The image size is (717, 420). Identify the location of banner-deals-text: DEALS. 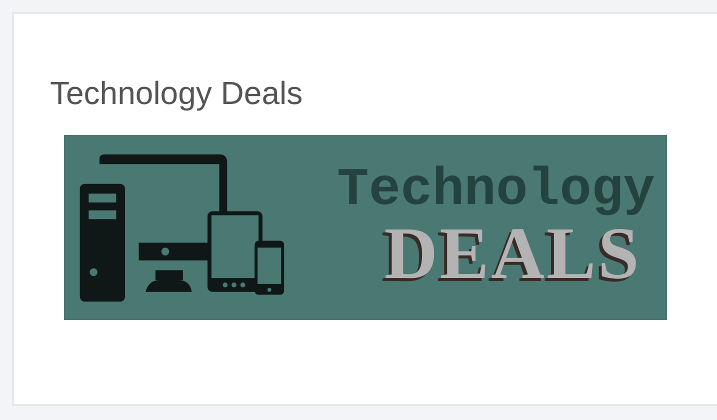
(512, 254).